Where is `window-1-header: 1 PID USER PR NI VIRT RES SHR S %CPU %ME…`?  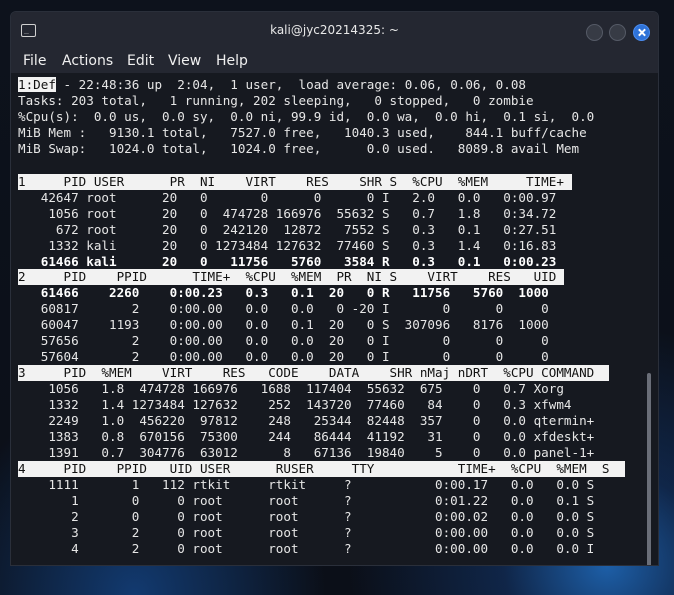
window-1-header: 1 PID USER PR NI VIRT RES SHR S %CPU %ME… is located at coordinates (295, 182).